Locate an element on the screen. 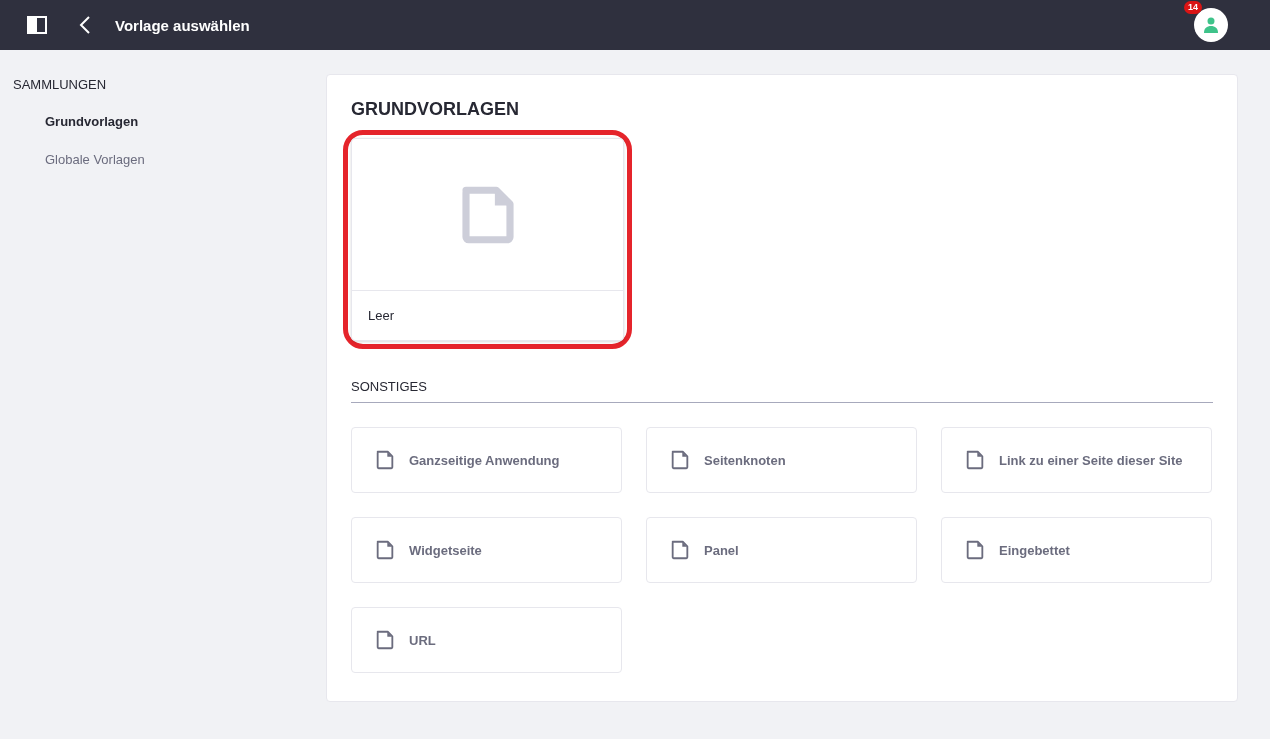  sidebar-item: Grundvorlagen is located at coordinates (92, 121).